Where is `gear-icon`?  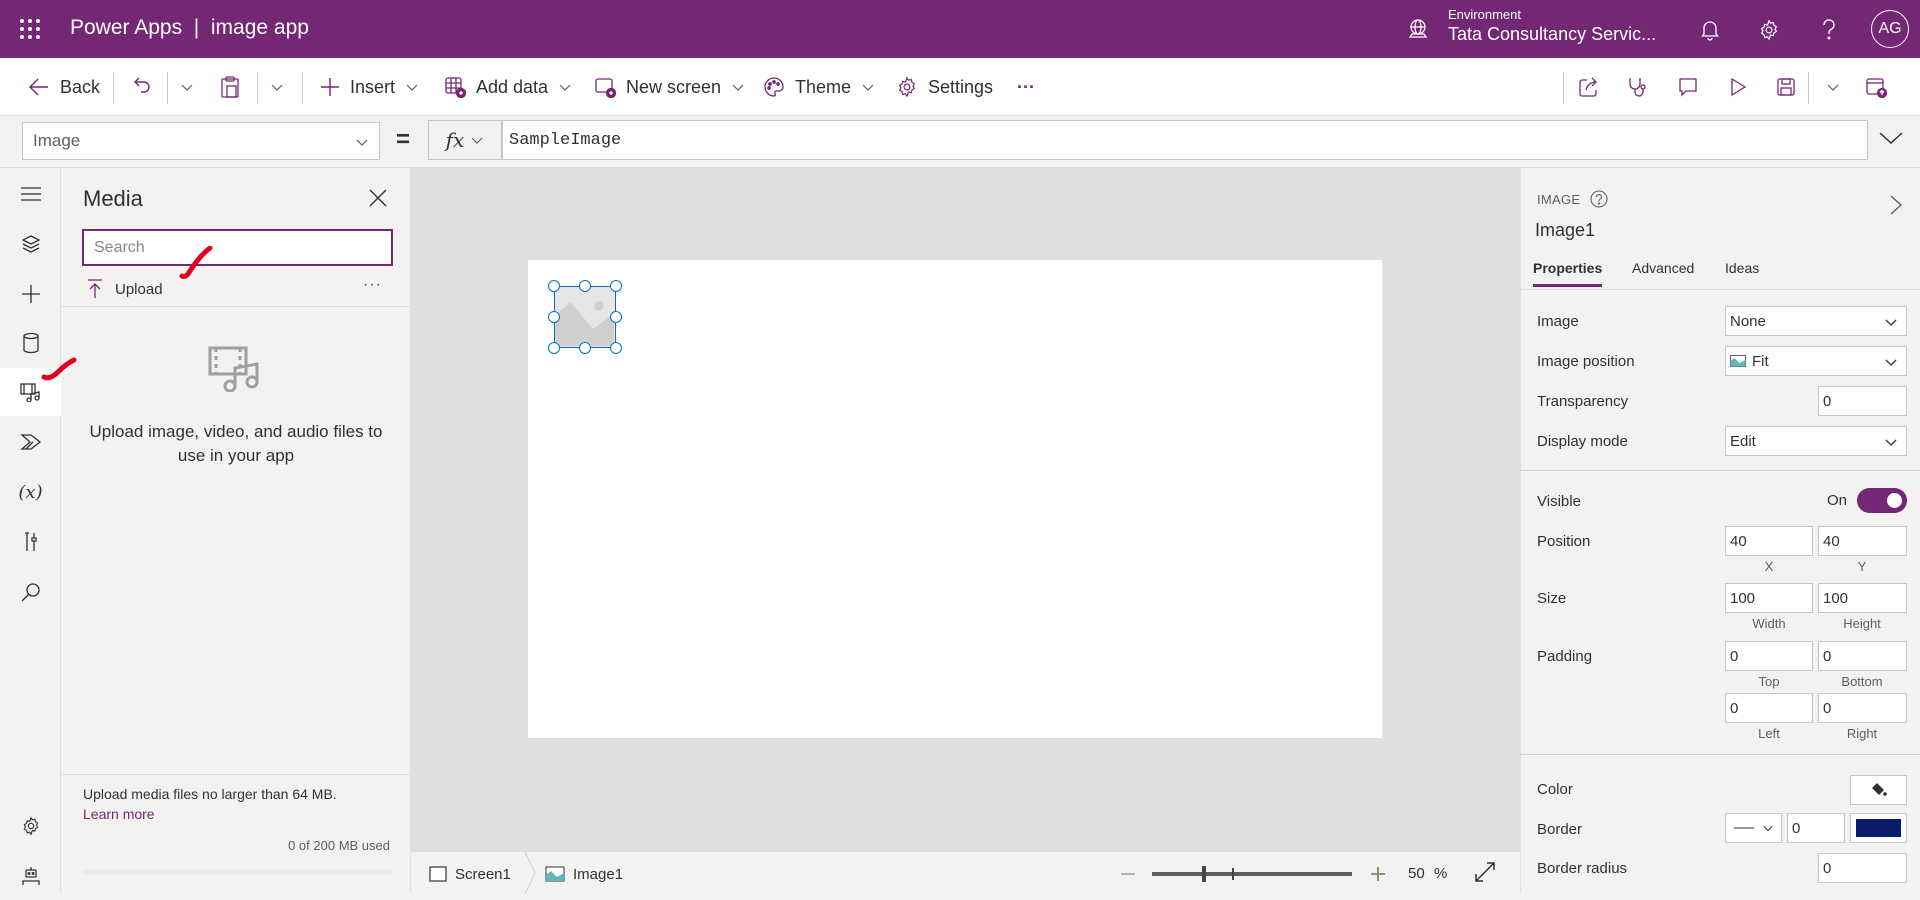
gear-icon is located at coordinates (1769, 30).